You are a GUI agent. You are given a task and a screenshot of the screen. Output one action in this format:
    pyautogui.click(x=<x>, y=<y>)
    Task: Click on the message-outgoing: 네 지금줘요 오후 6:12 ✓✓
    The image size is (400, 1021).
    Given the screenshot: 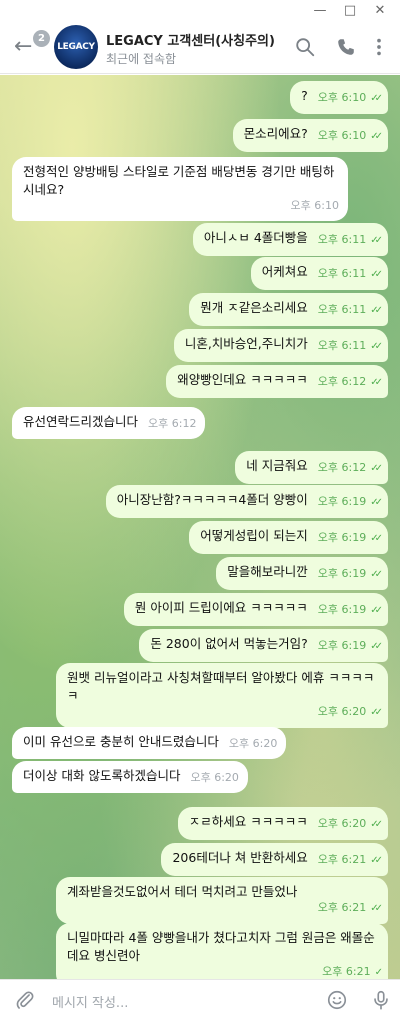 What is the action you would take?
    pyautogui.click(x=311, y=467)
    